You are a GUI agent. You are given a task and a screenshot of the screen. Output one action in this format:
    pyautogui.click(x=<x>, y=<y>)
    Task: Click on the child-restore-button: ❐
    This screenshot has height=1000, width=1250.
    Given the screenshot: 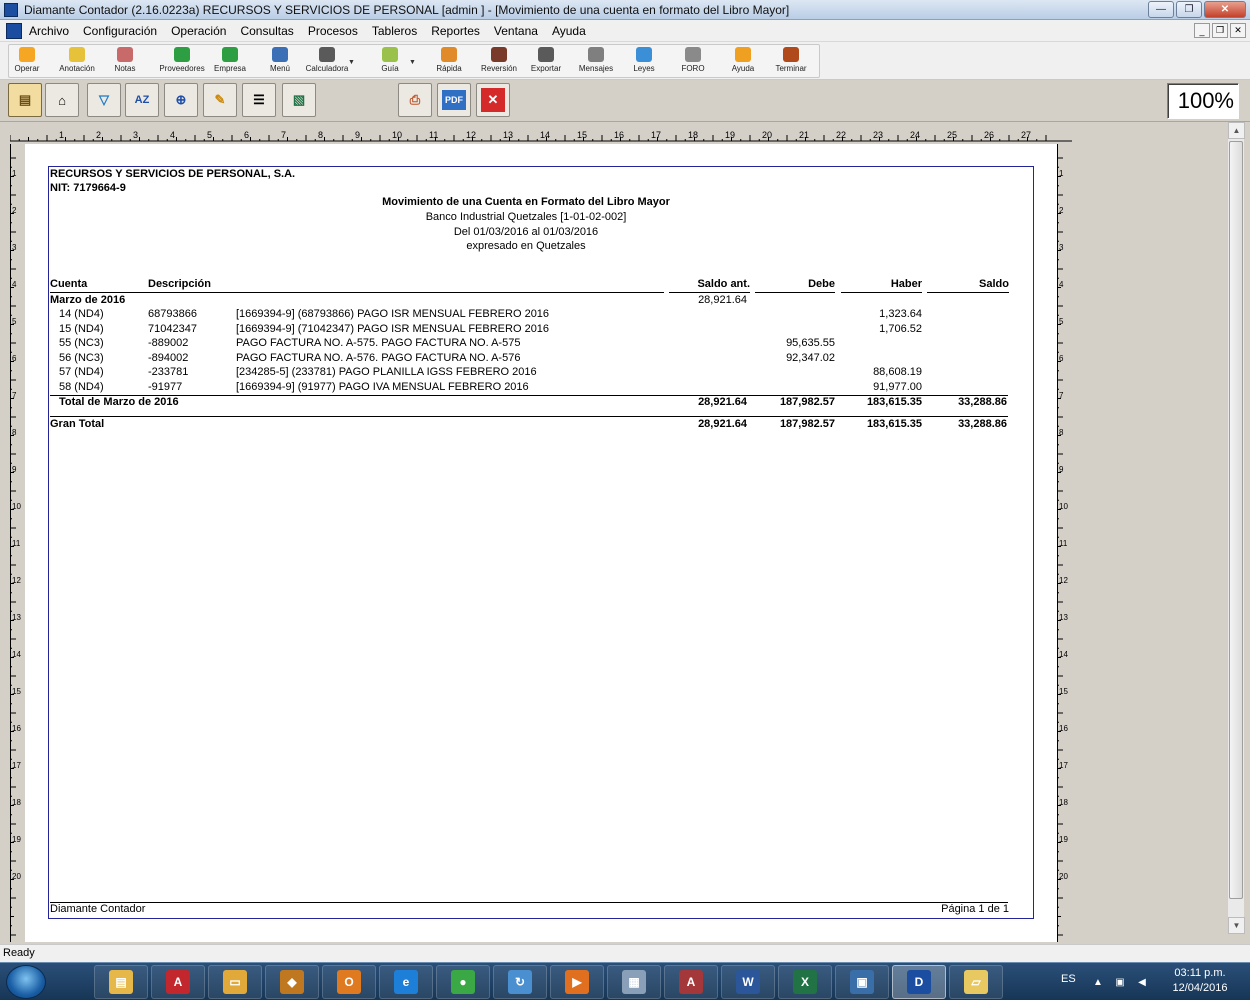 What is the action you would take?
    pyautogui.click(x=1220, y=30)
    